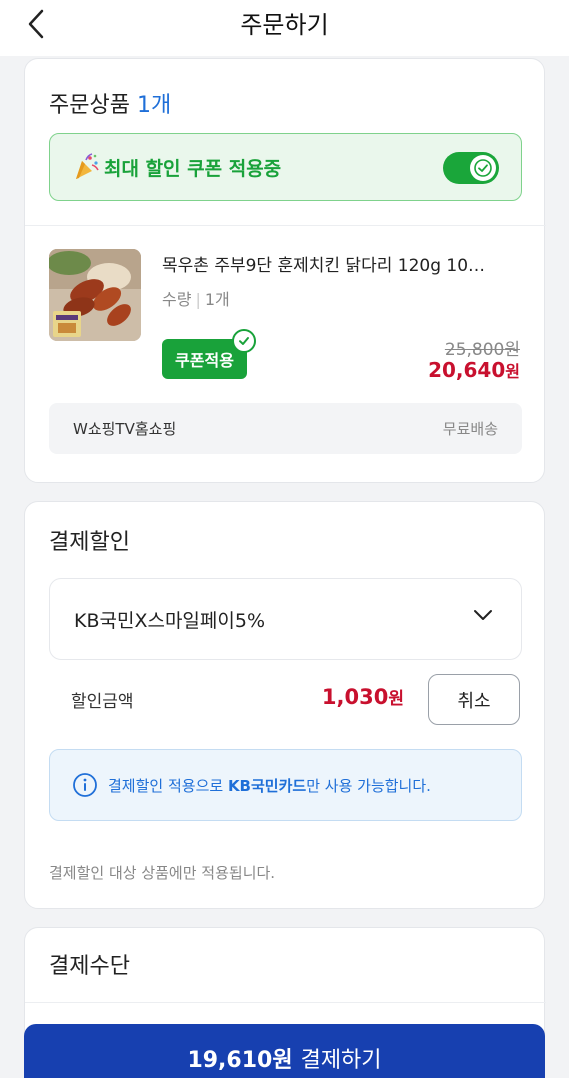 The width and height of the screenshot is (569, 1078). What do you see at coordinates (474, 350) in the screenshot?
I see `original-price-value: 25,800` at bounding box center [474, 350].